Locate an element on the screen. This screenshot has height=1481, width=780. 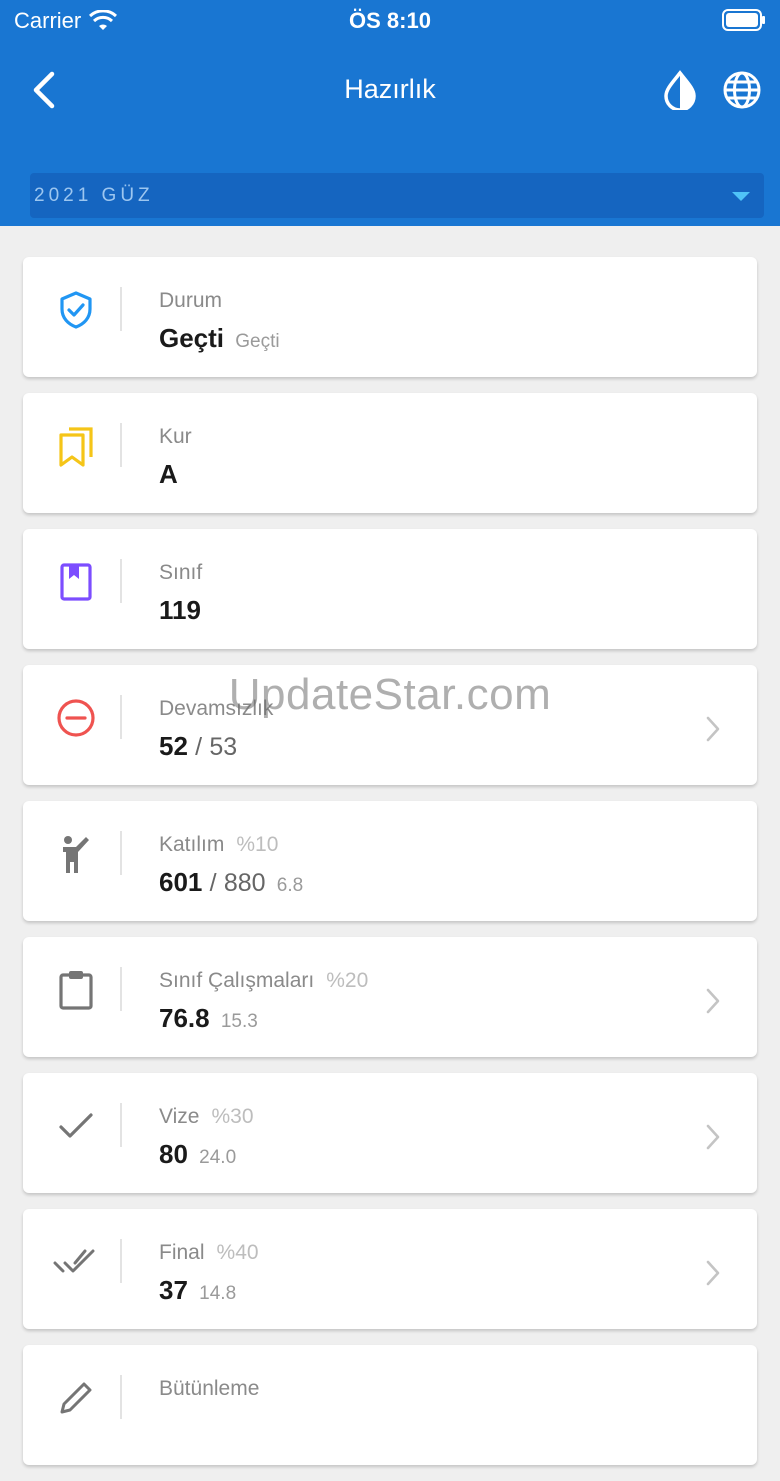
status-bar: Carrier ÖS 8:10 is located at coordinates (390, 20).